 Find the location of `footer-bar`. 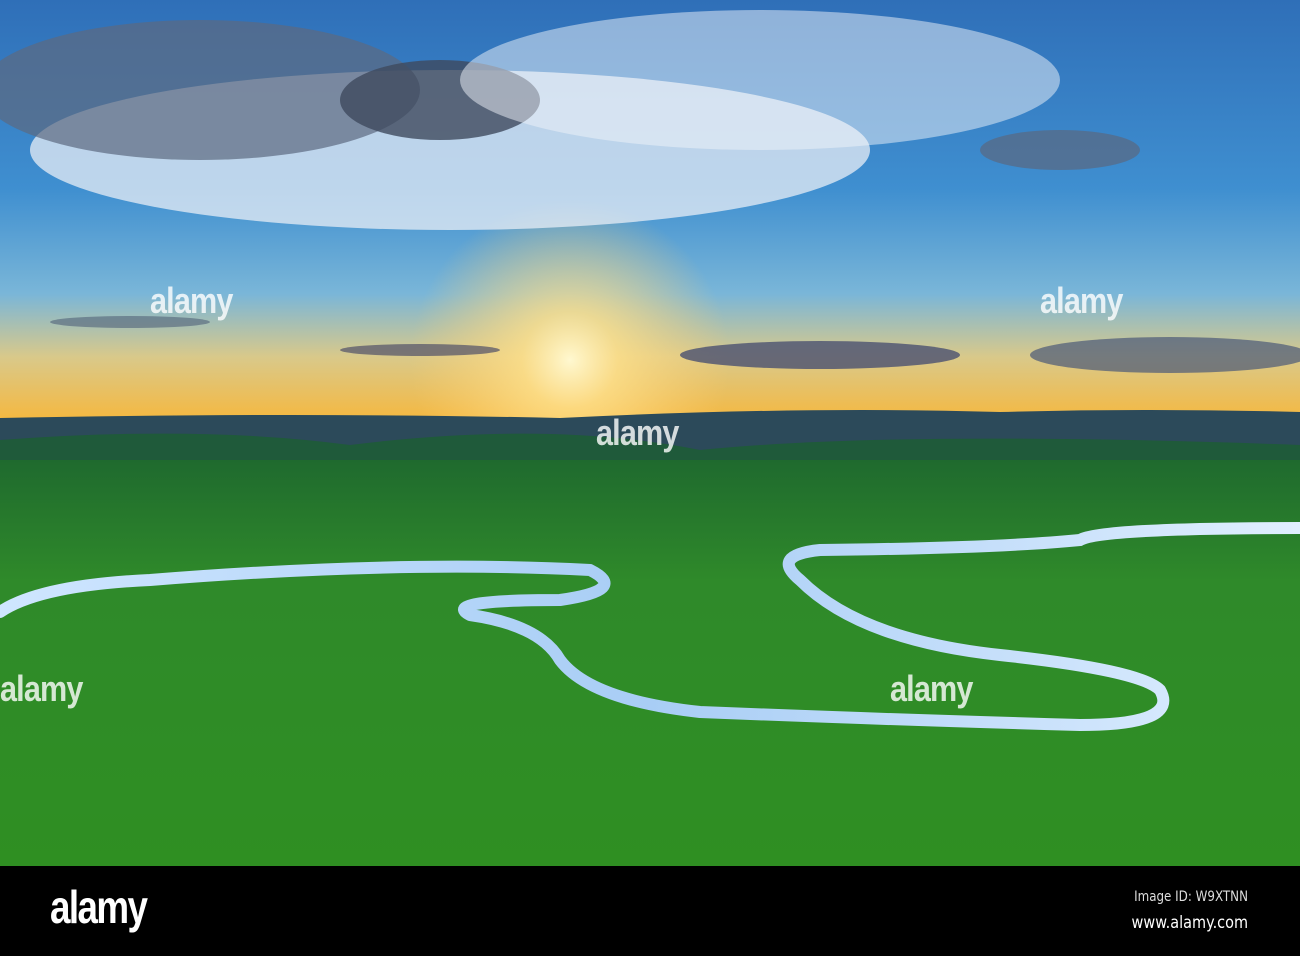

footer-bar is located at coordinates (650, 911).